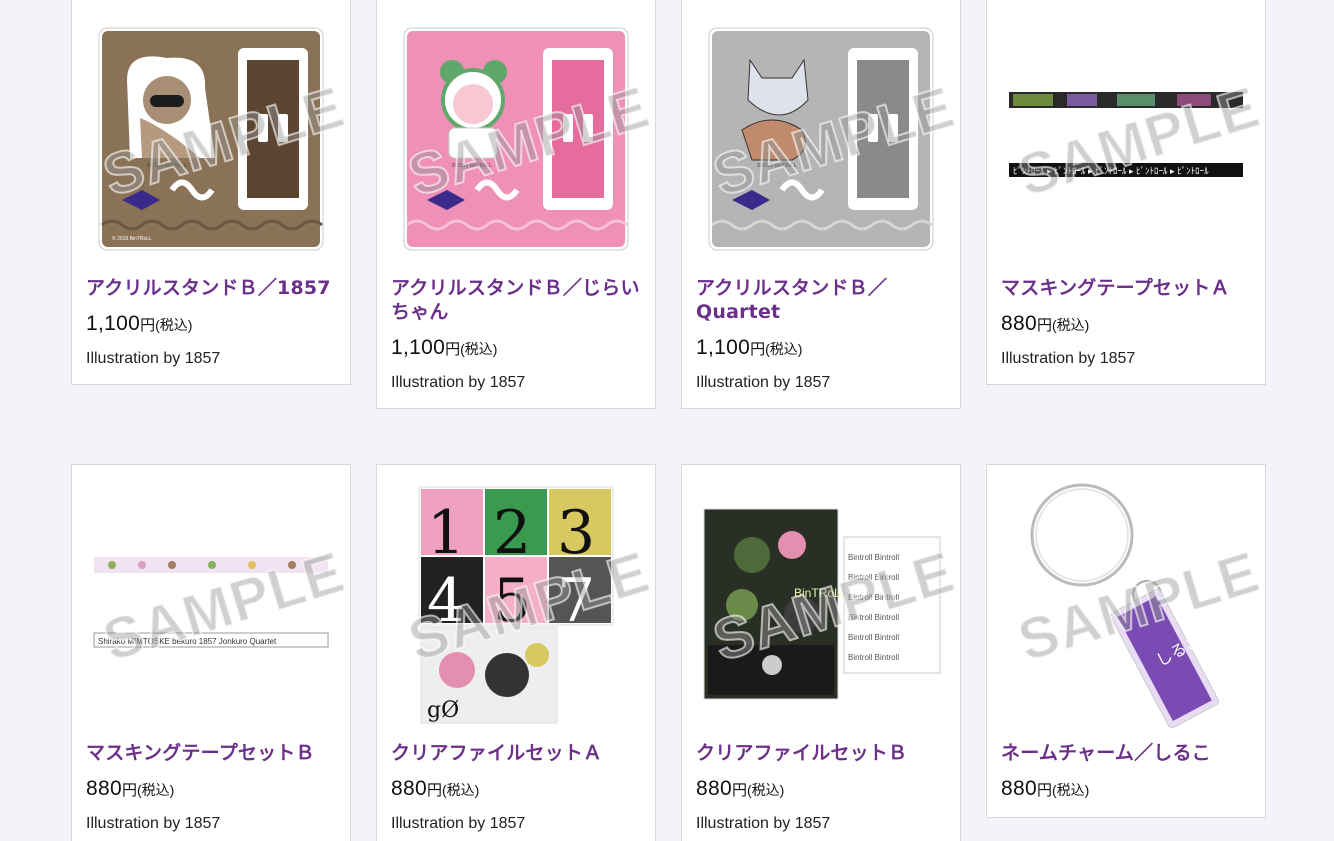 The width and height of the screenshot is (1334, 841). Describe the element at coordinates (132, 238) in the screenshot. I see `svg-text: © 2019 BinTRoLL` at that location.